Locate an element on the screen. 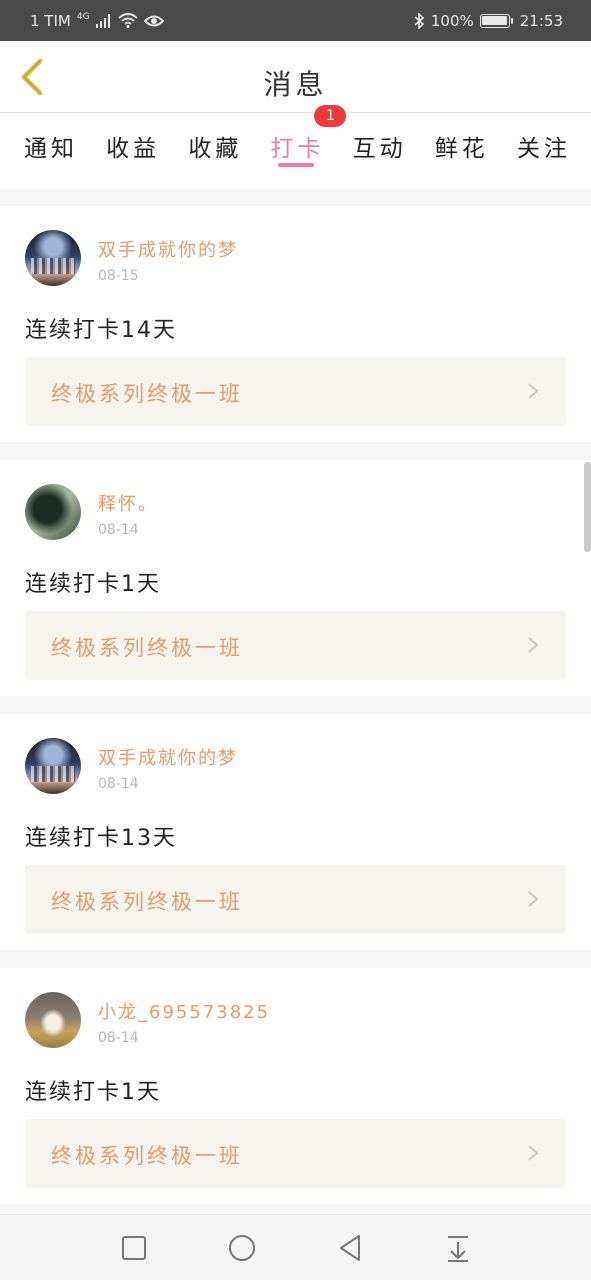  tab-label: 鲜花 is located at coordinates (461, 149).